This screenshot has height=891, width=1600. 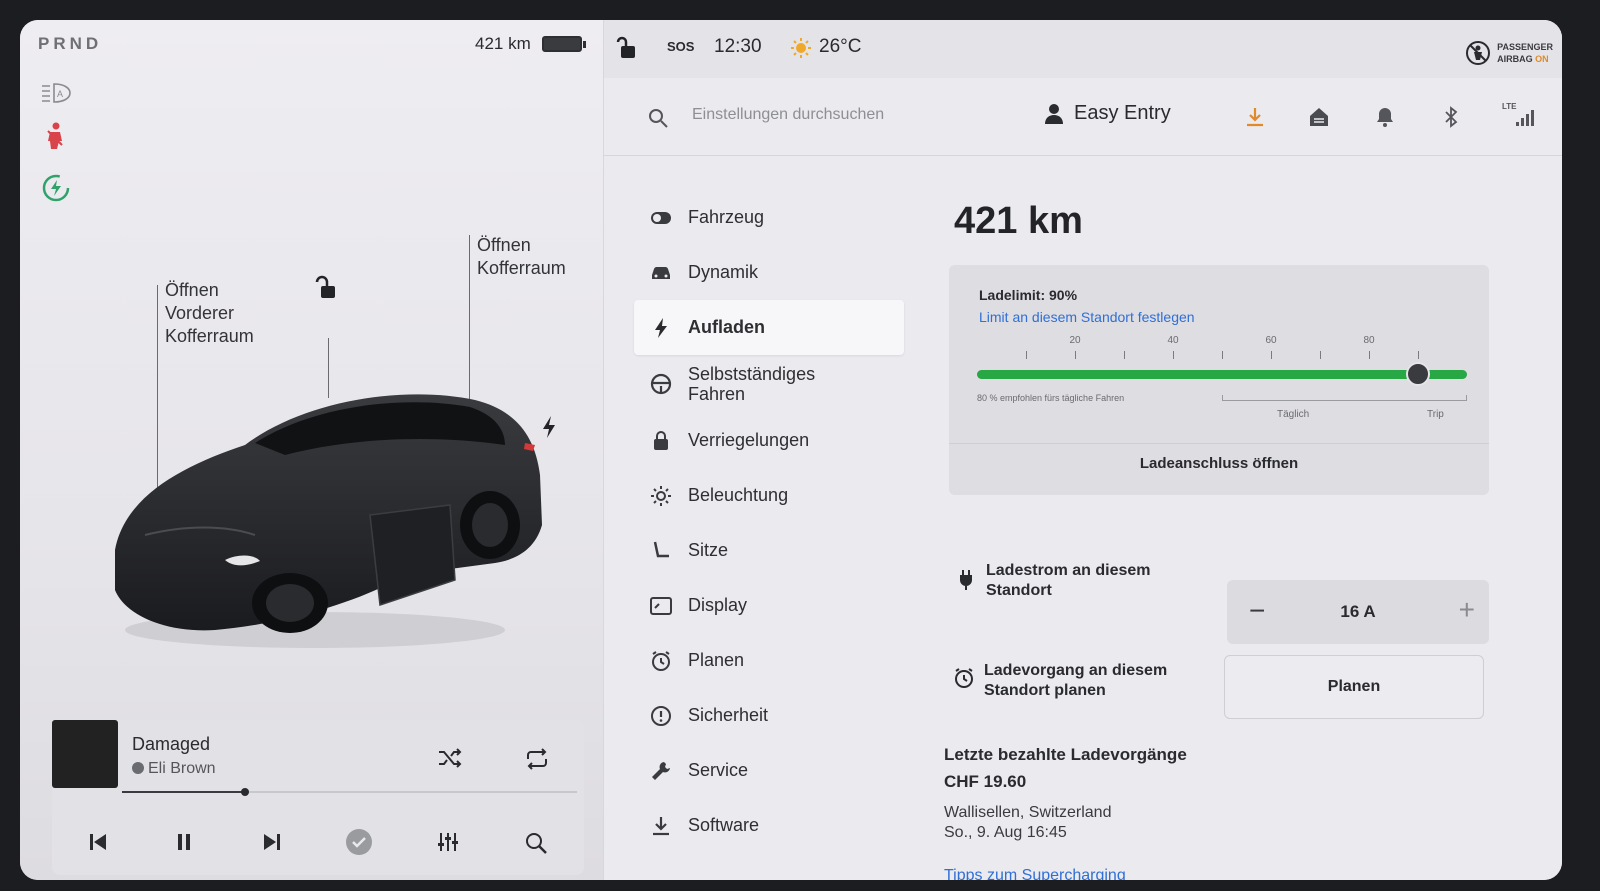 I want to click on range-bracket, so click(x=1344, y=398).